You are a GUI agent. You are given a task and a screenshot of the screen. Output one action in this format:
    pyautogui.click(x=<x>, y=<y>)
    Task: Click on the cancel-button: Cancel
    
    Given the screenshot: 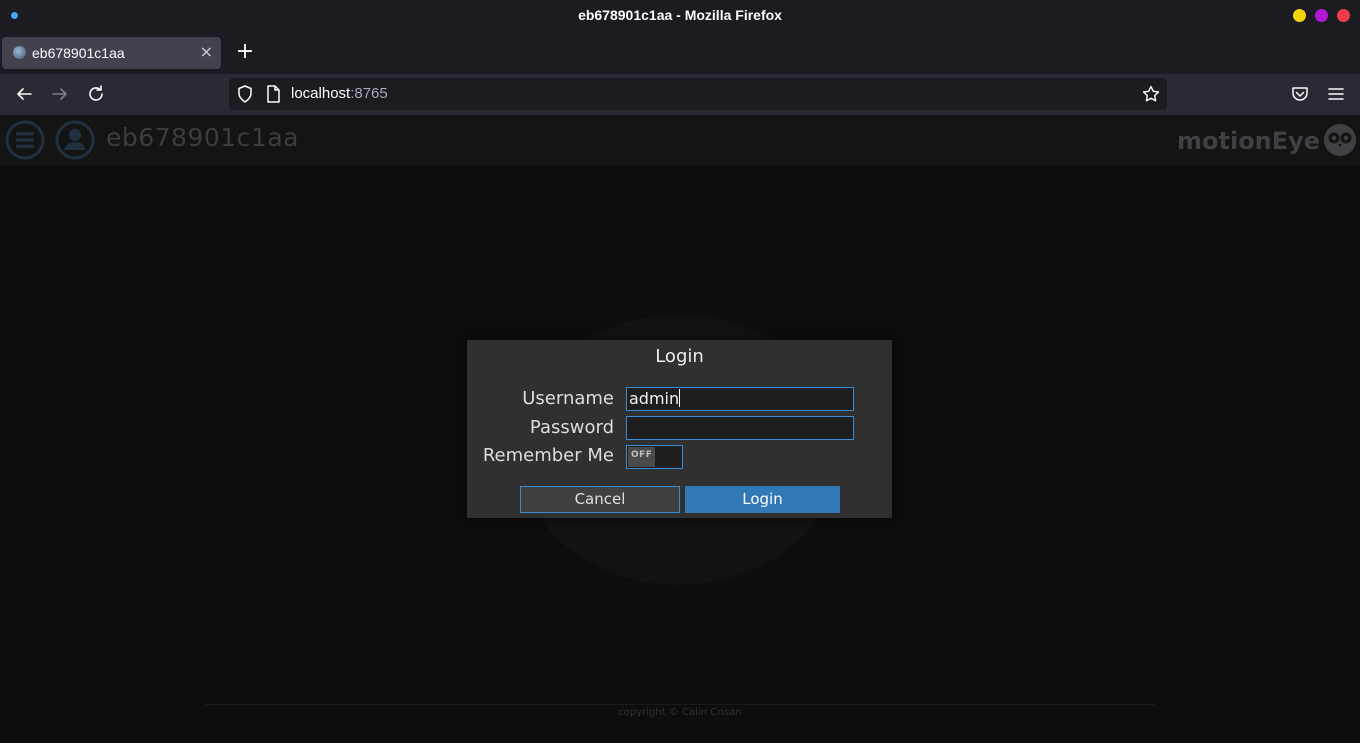 What is the action you would take?
    pyautogui.click(x=600, y=499)
    